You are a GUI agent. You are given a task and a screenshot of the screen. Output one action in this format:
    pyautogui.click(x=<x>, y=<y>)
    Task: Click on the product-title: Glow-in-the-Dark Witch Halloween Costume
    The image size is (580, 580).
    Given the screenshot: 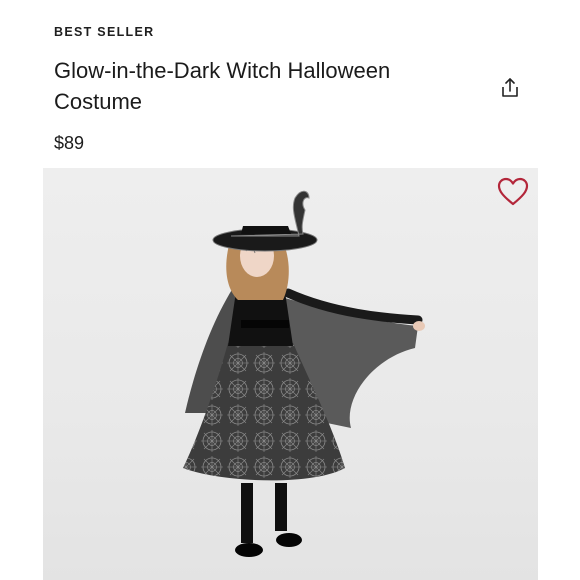 What is the action you would take?
    pyautogui.click(x=222, y=86)
    